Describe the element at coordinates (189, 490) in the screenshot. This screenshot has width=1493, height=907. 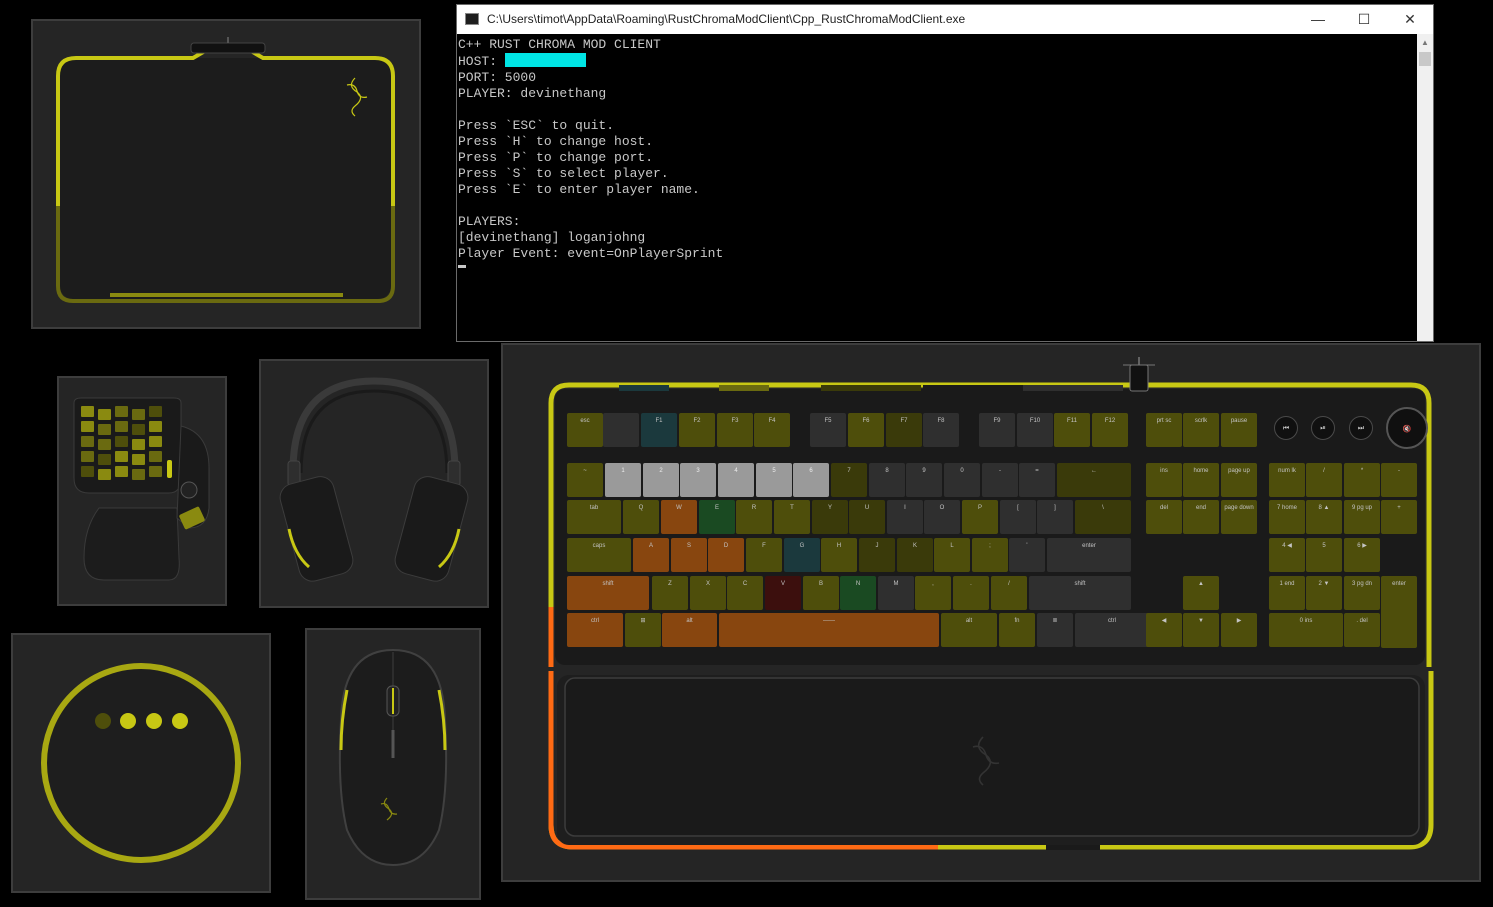
I see `keypad-thumbpad` at that location.